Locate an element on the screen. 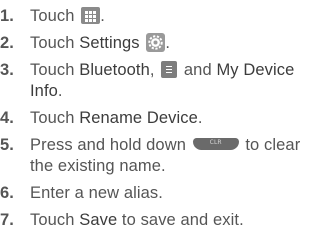 The width and height of the screenshot is (323, 250). step-1: 1. Touch . is located at coordinates (157, 16).